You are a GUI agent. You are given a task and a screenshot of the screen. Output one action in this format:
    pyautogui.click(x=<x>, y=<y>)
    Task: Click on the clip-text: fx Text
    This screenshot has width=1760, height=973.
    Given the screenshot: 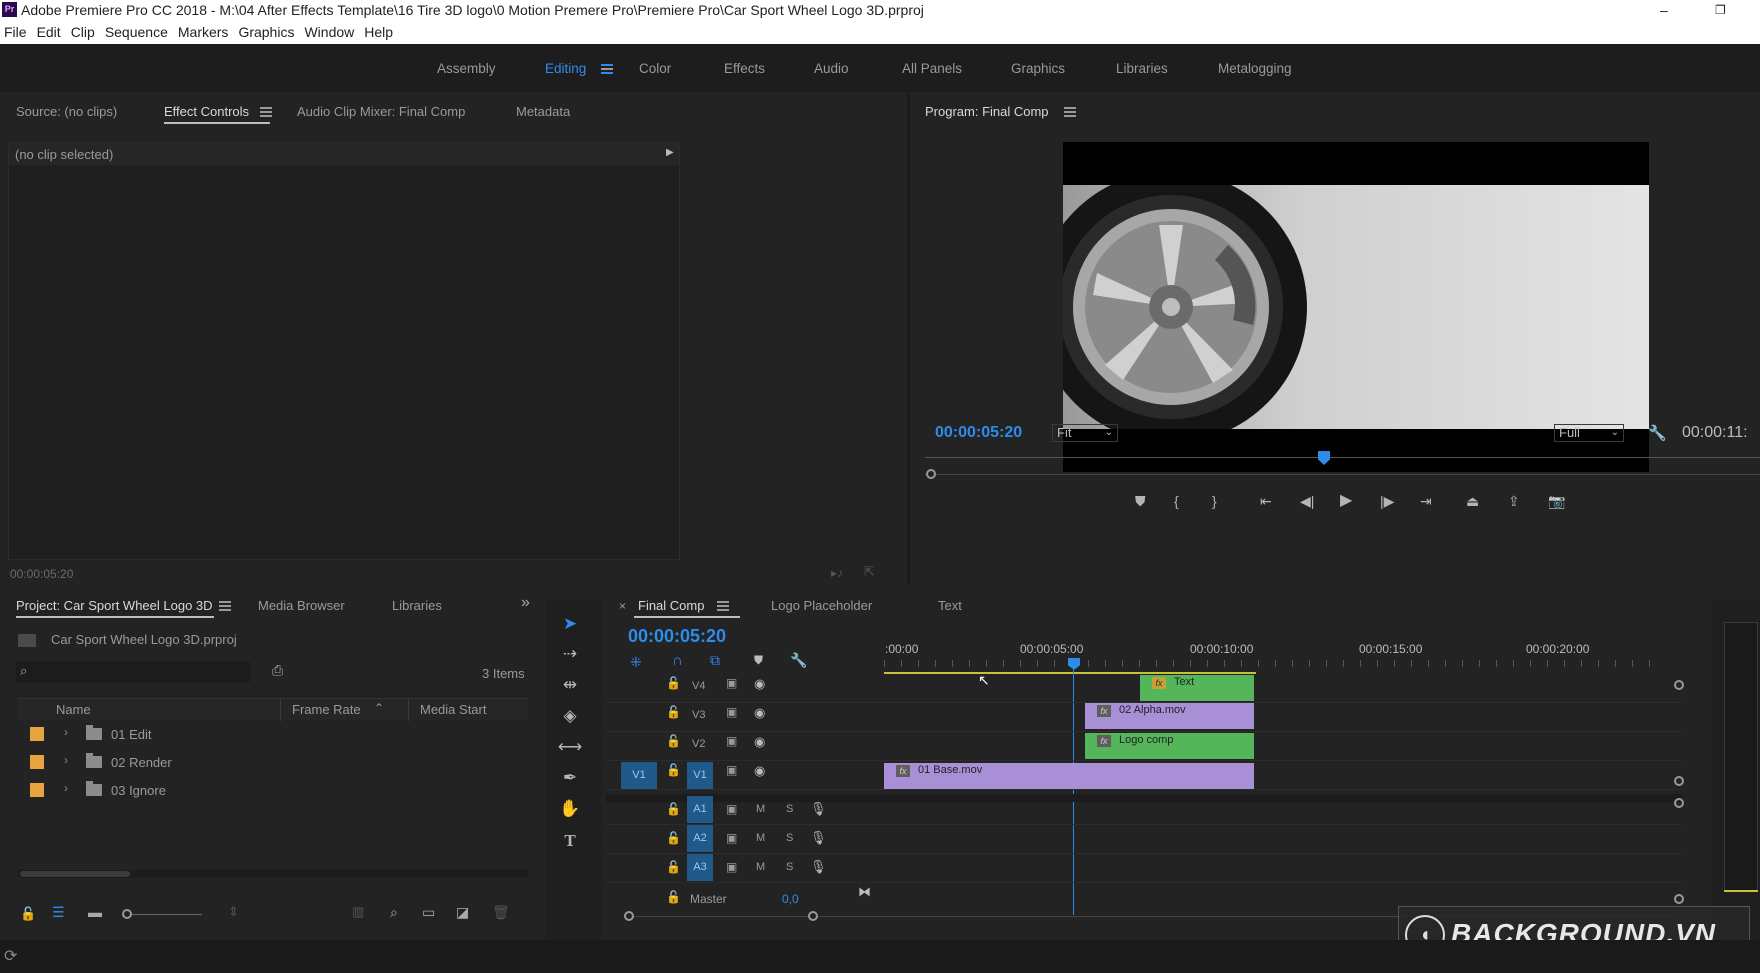 What is the action you would take?
    pyautogui.click(x=1197, y=688)
    